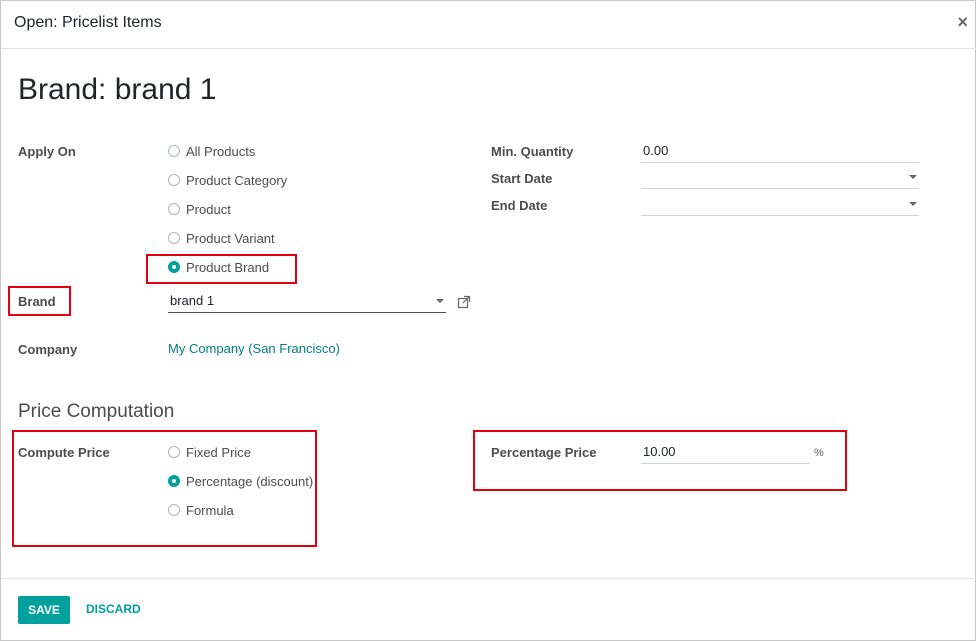 This screenshot has width=976, height=641. I want to click on radio-all-products: All Products, so click(211, 151).